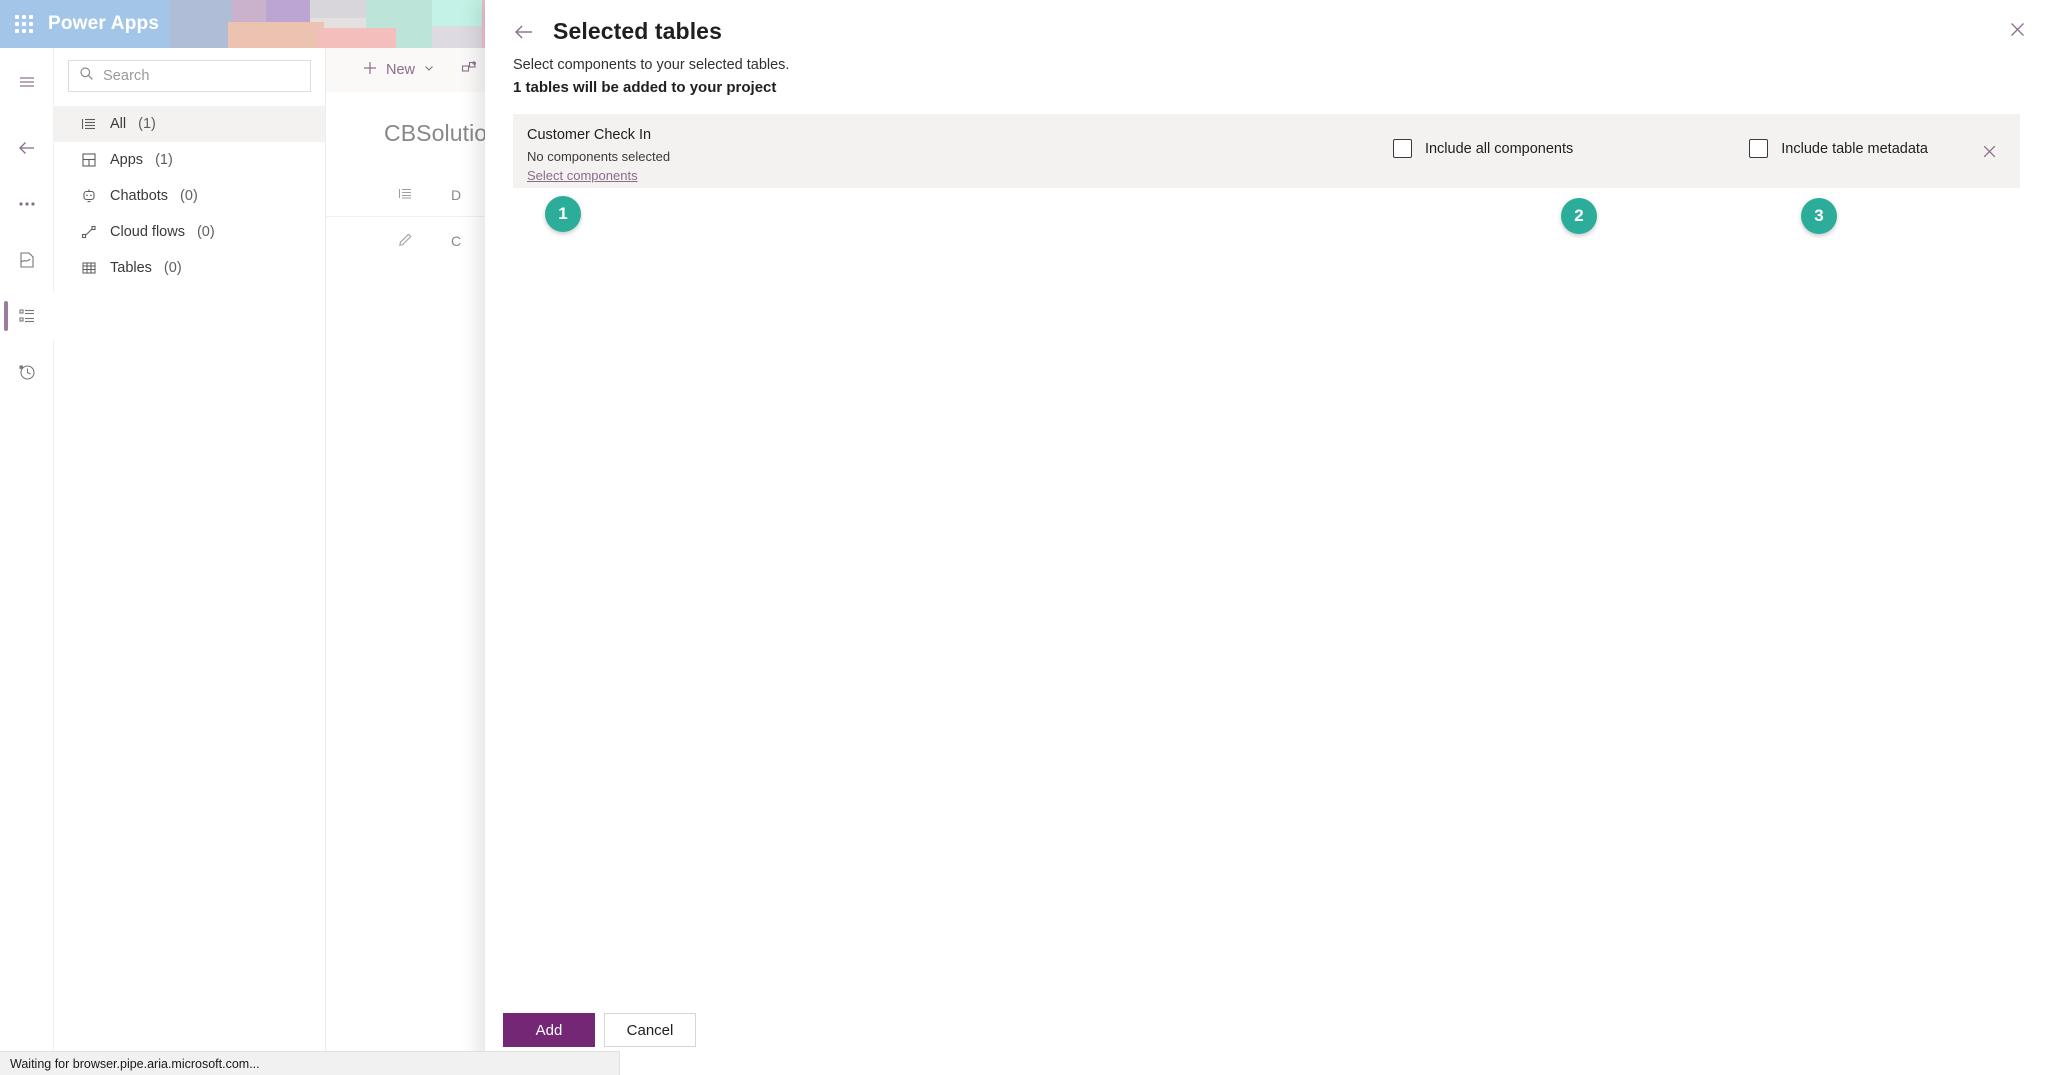 The height and width of the screenshot is (1075, 2048). What do you see at coordinates (118, 124) in the screenshot?
I see `sidebar-item-label: All` at bounding box center [118, 124].